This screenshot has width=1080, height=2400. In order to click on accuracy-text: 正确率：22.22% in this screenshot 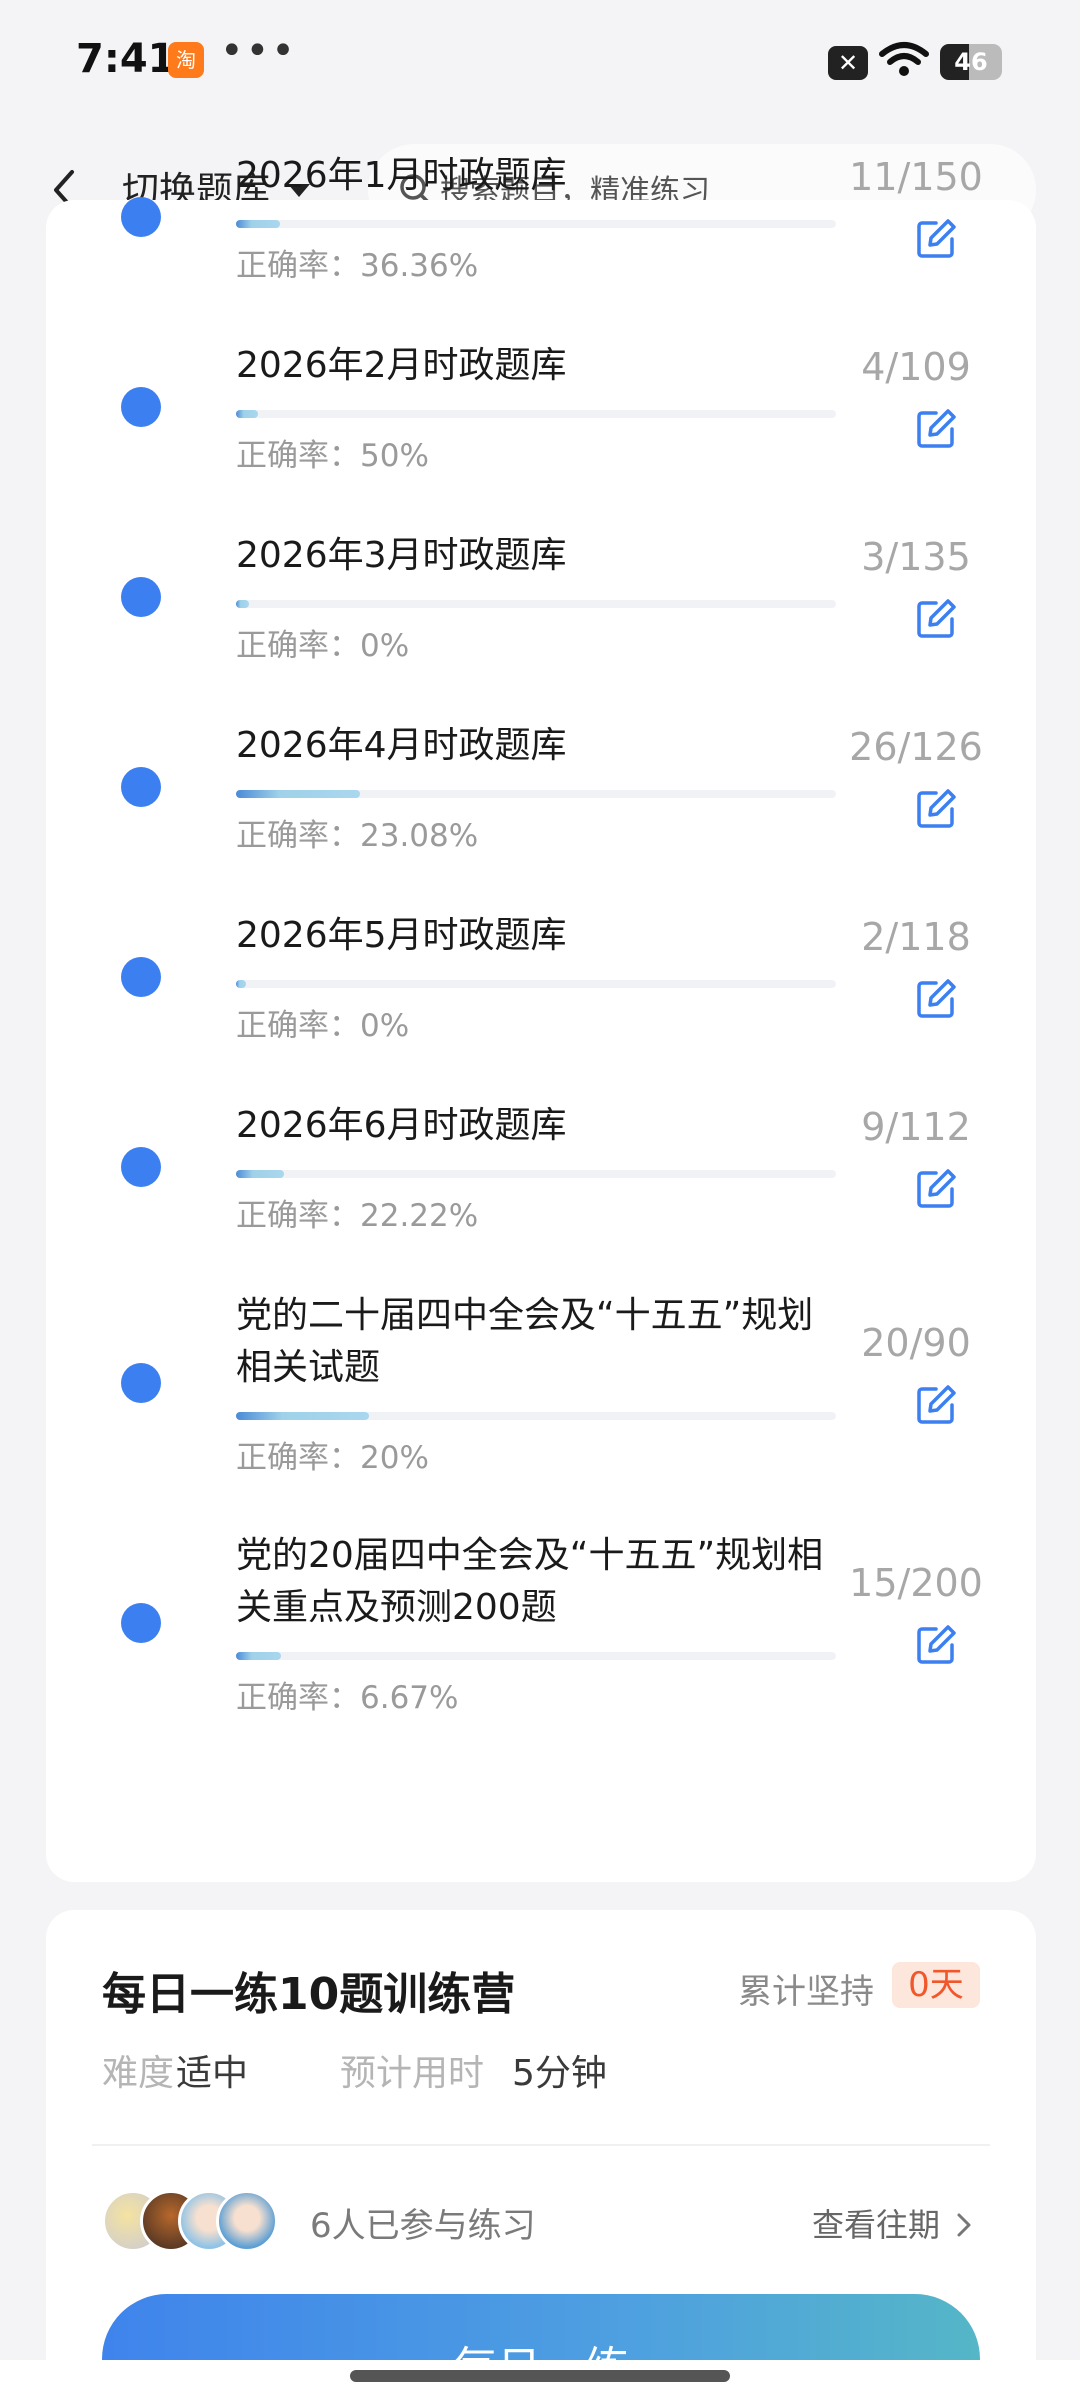, I will do `click(357, 1212)`.